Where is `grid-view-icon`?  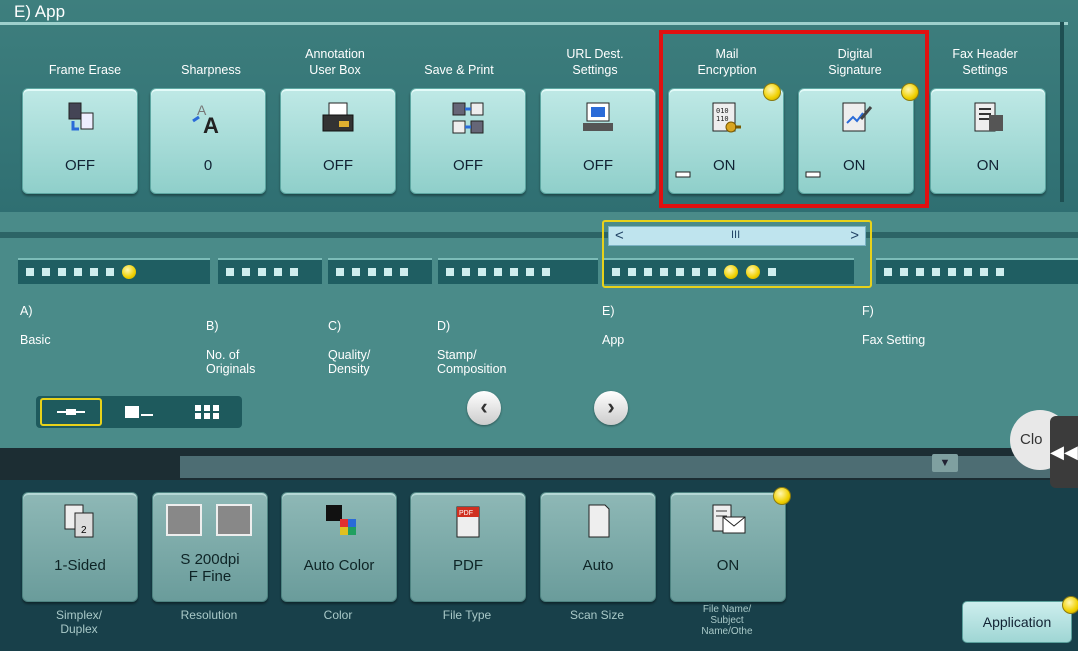 grid-view-icon is located at coordinates (207, 412).